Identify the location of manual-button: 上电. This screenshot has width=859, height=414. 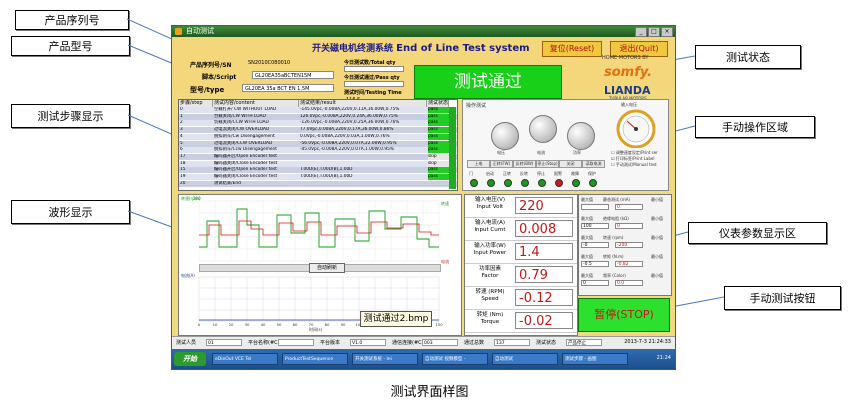
(478, 164).